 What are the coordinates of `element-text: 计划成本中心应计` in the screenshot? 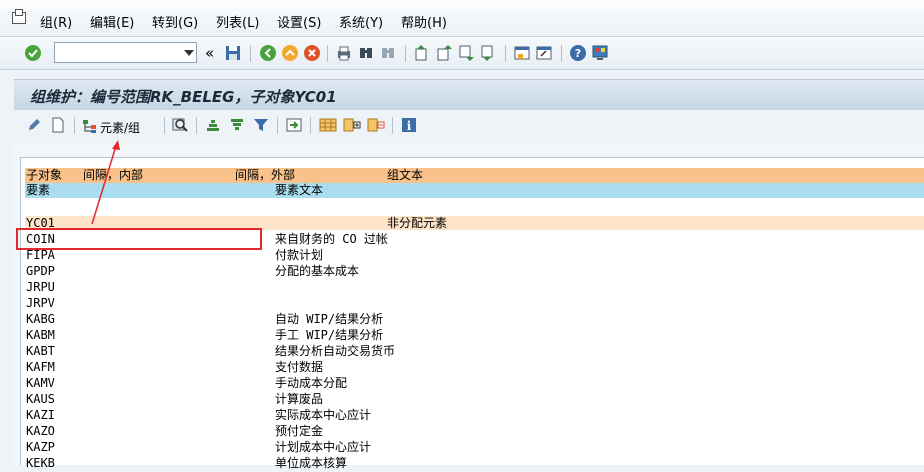 It's located at (323, 447).